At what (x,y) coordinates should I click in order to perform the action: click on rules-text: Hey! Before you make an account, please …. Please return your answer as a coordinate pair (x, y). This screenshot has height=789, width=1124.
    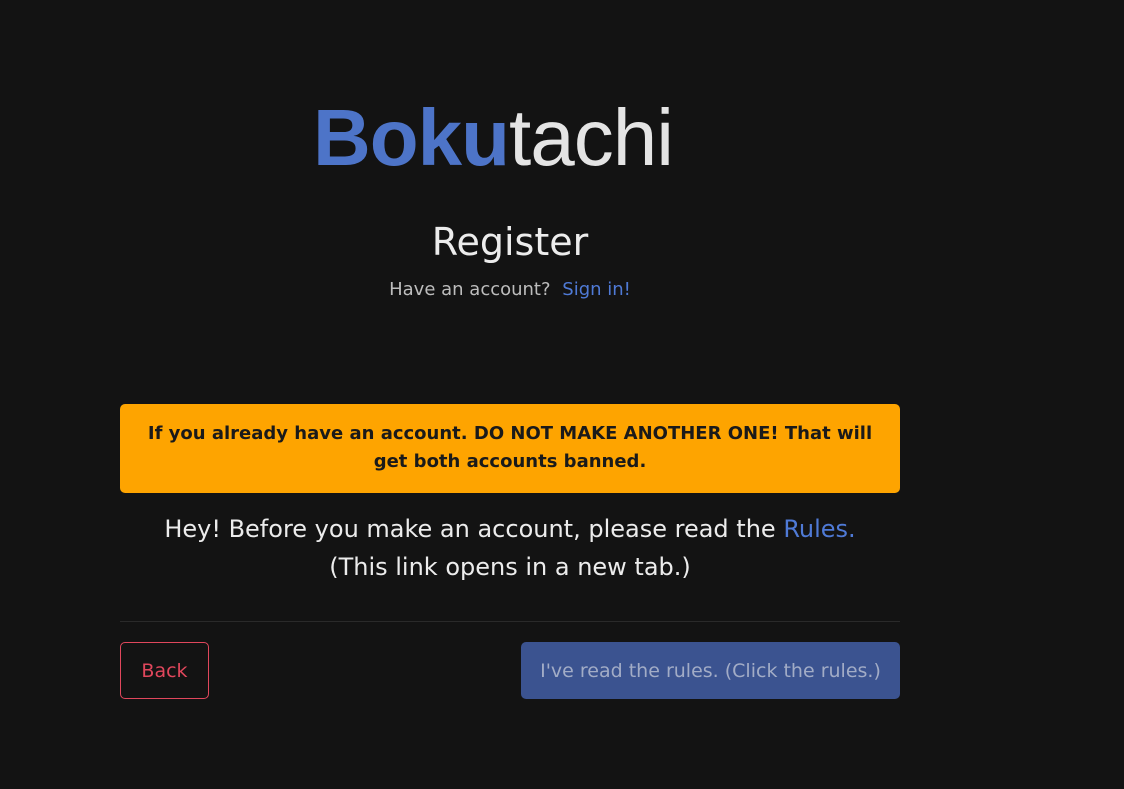
    Looking at the image, I should click on (474, 529).